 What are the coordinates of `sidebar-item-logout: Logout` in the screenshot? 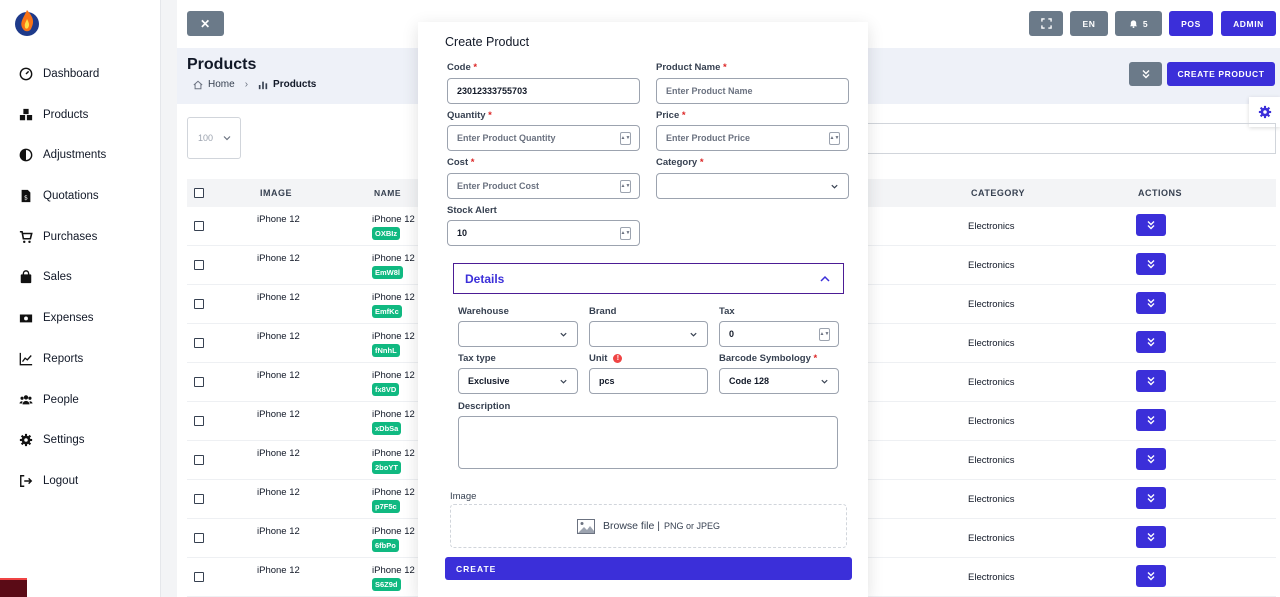 It's located at (48, 481).